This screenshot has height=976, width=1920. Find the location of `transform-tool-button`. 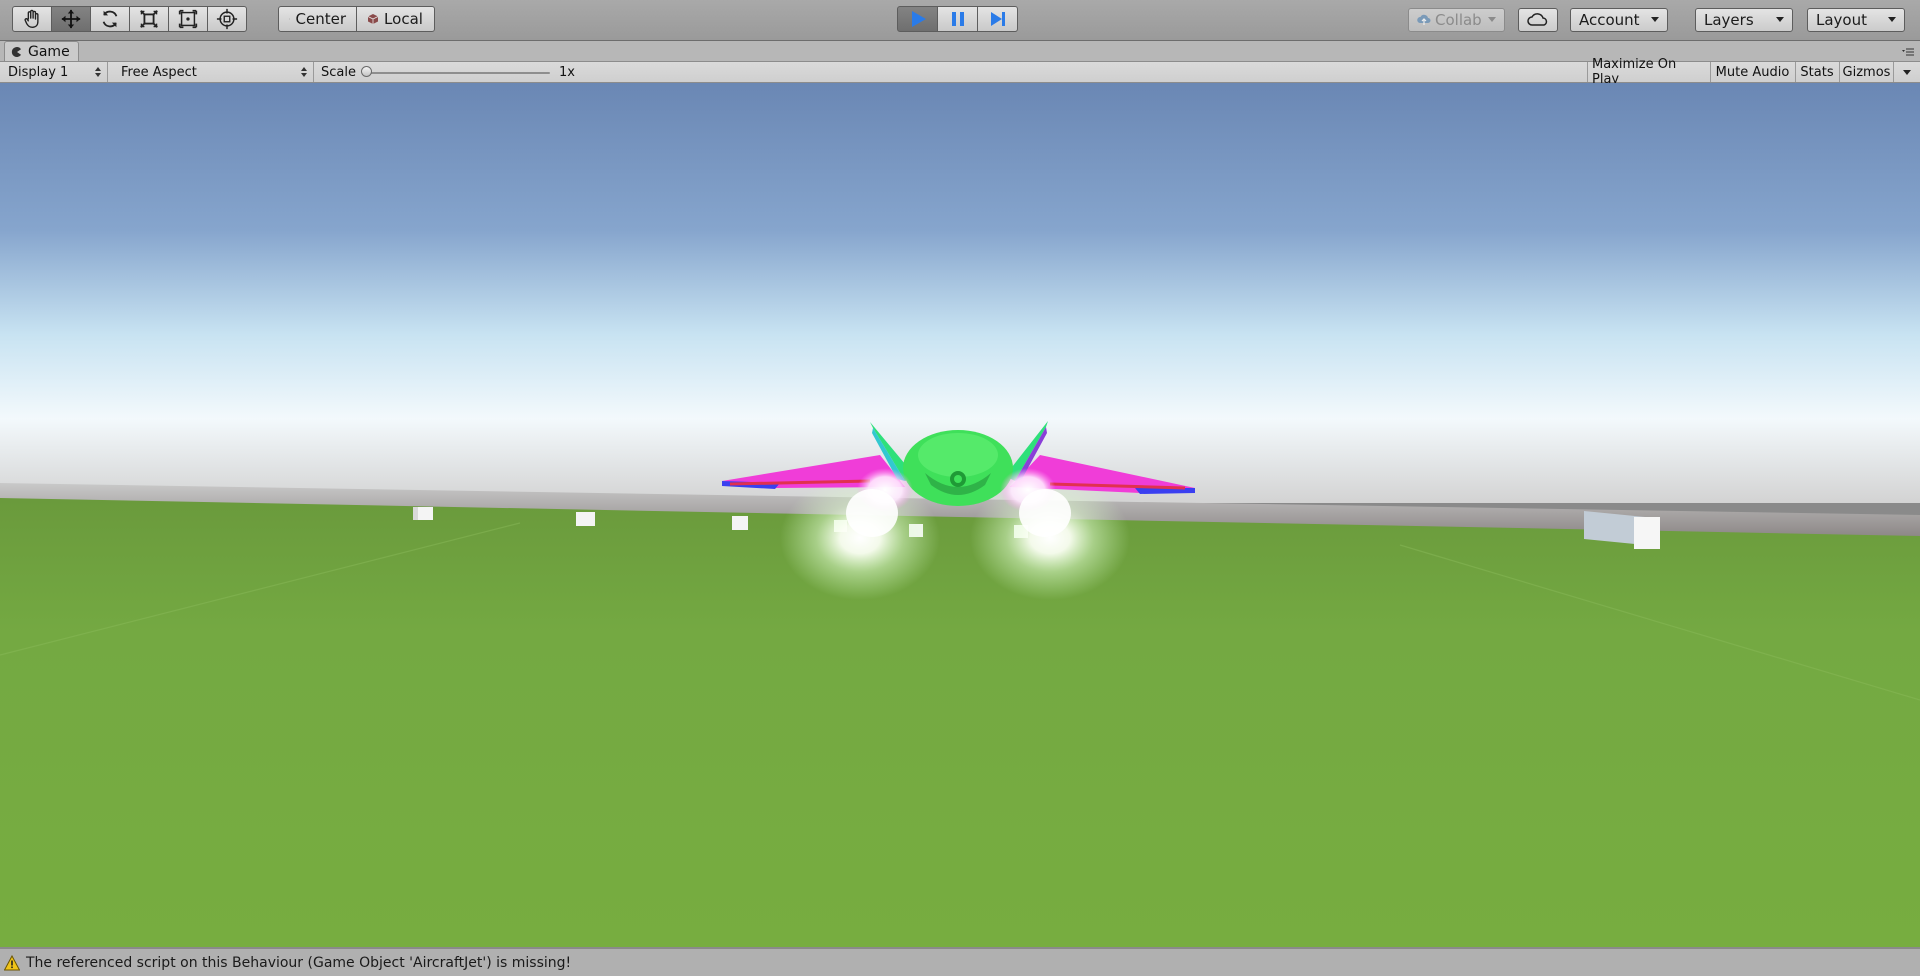

transform-tool-button is located at coordinates (227, 19).